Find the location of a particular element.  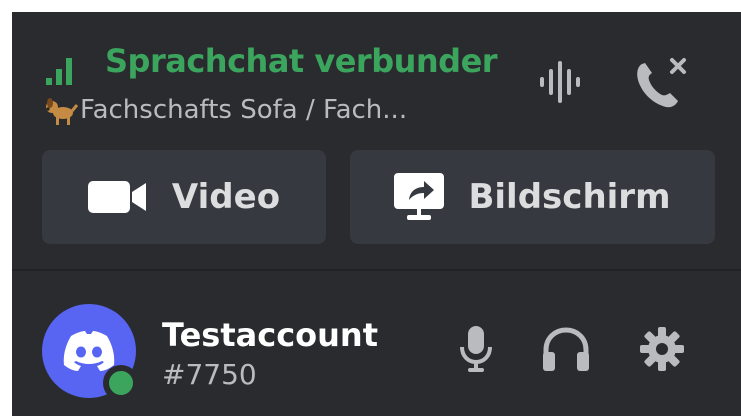

headphones-icon is located at coordinates (566, 349).